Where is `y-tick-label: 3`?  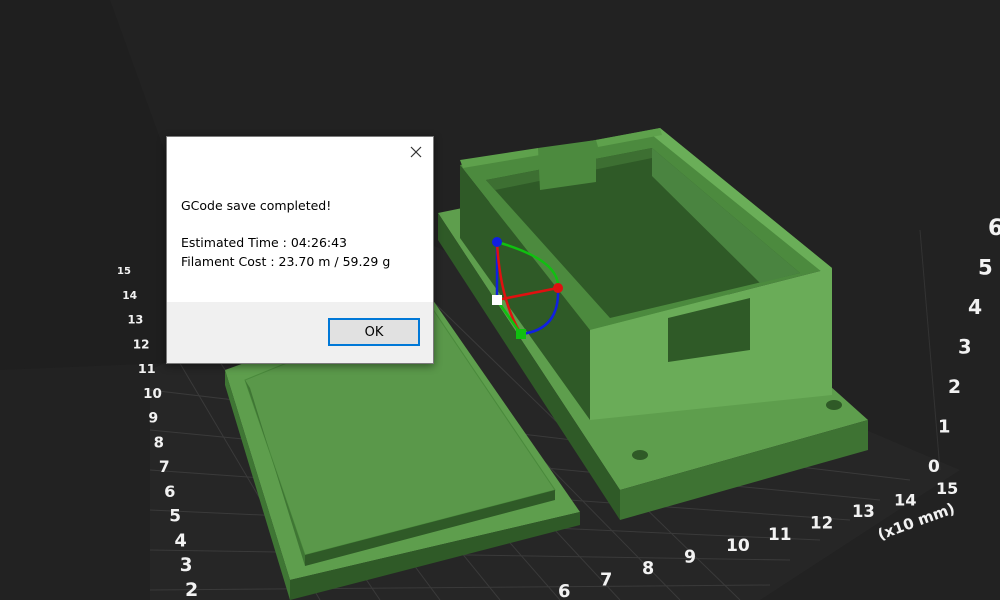 y-tick-label: 3 is located at coordinates (186, 565).